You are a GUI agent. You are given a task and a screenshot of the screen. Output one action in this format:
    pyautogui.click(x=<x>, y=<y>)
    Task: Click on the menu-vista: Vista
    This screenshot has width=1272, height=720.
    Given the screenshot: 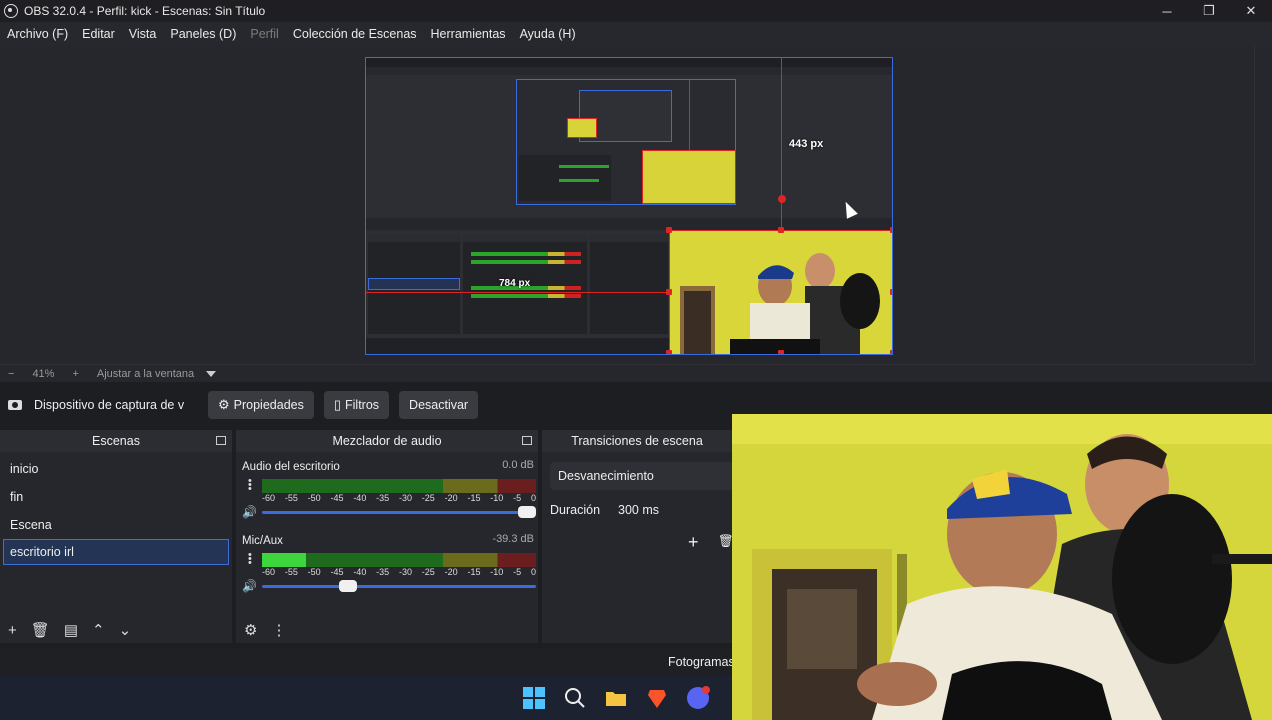 What is the action you would take?
    pyautogui.click(x=143, y=34)
    